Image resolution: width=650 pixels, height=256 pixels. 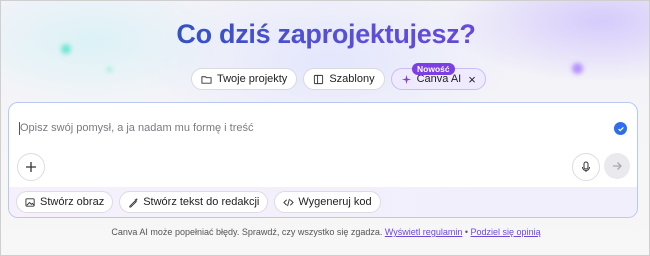 What do you see at coordinates (252, 79) in the screenshot?
I see `tab-label: Twoje projekty` at bounding box center [252, 79].